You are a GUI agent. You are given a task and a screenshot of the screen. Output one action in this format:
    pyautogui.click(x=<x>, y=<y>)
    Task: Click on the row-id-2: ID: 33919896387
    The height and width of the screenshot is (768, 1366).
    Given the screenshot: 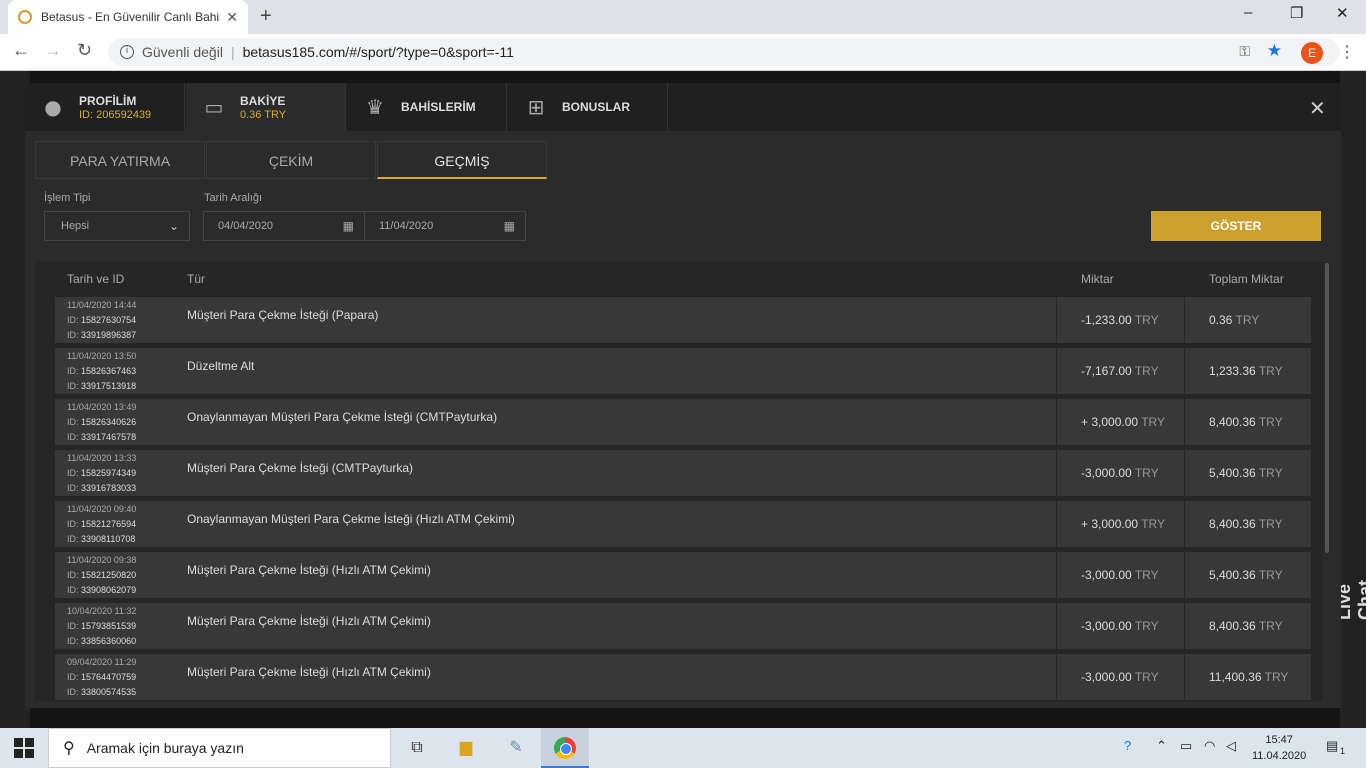 What is the action you would take?
    pyautogui.click(x=101, y=335)
    